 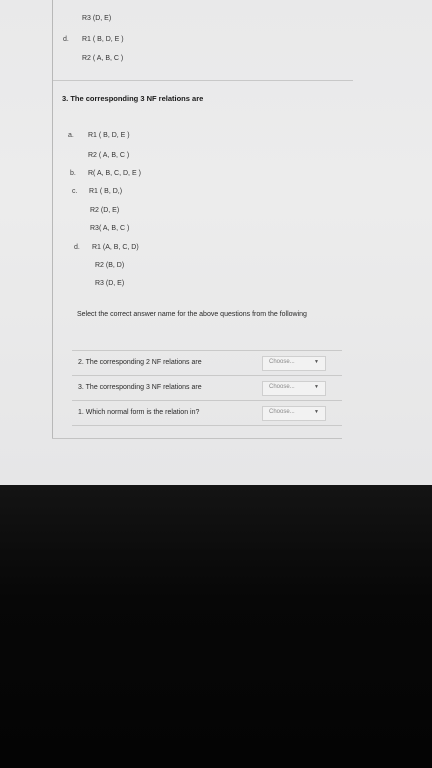 What do you see at coordinates (139, 412) in the screenshot?
I see `matching-question: 1. Which normal form is the relation in?` at bounding box center [139, 412].